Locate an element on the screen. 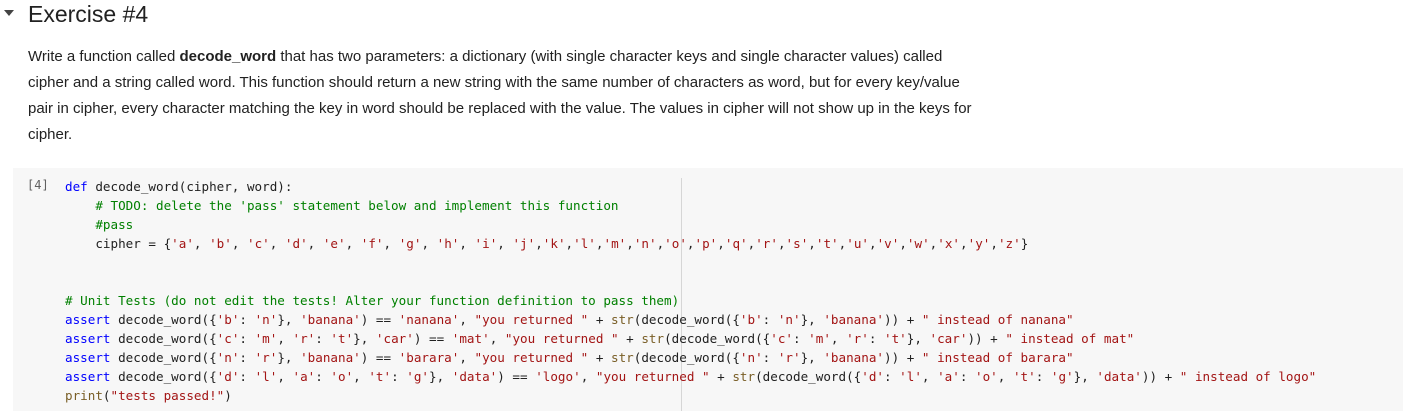  code-line: print("tests passed!") is located at coordinates (148, 395).